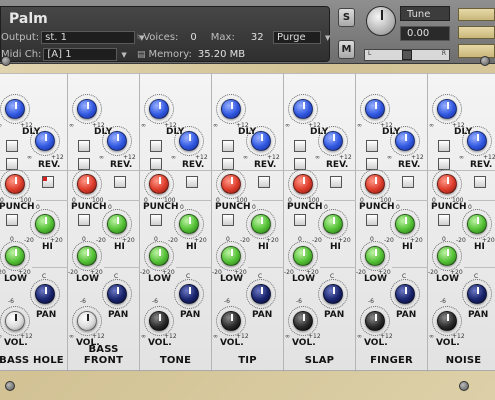 The image size is (495, 400). I want to click on scale-minus6-label: -6, so click(83, 301).